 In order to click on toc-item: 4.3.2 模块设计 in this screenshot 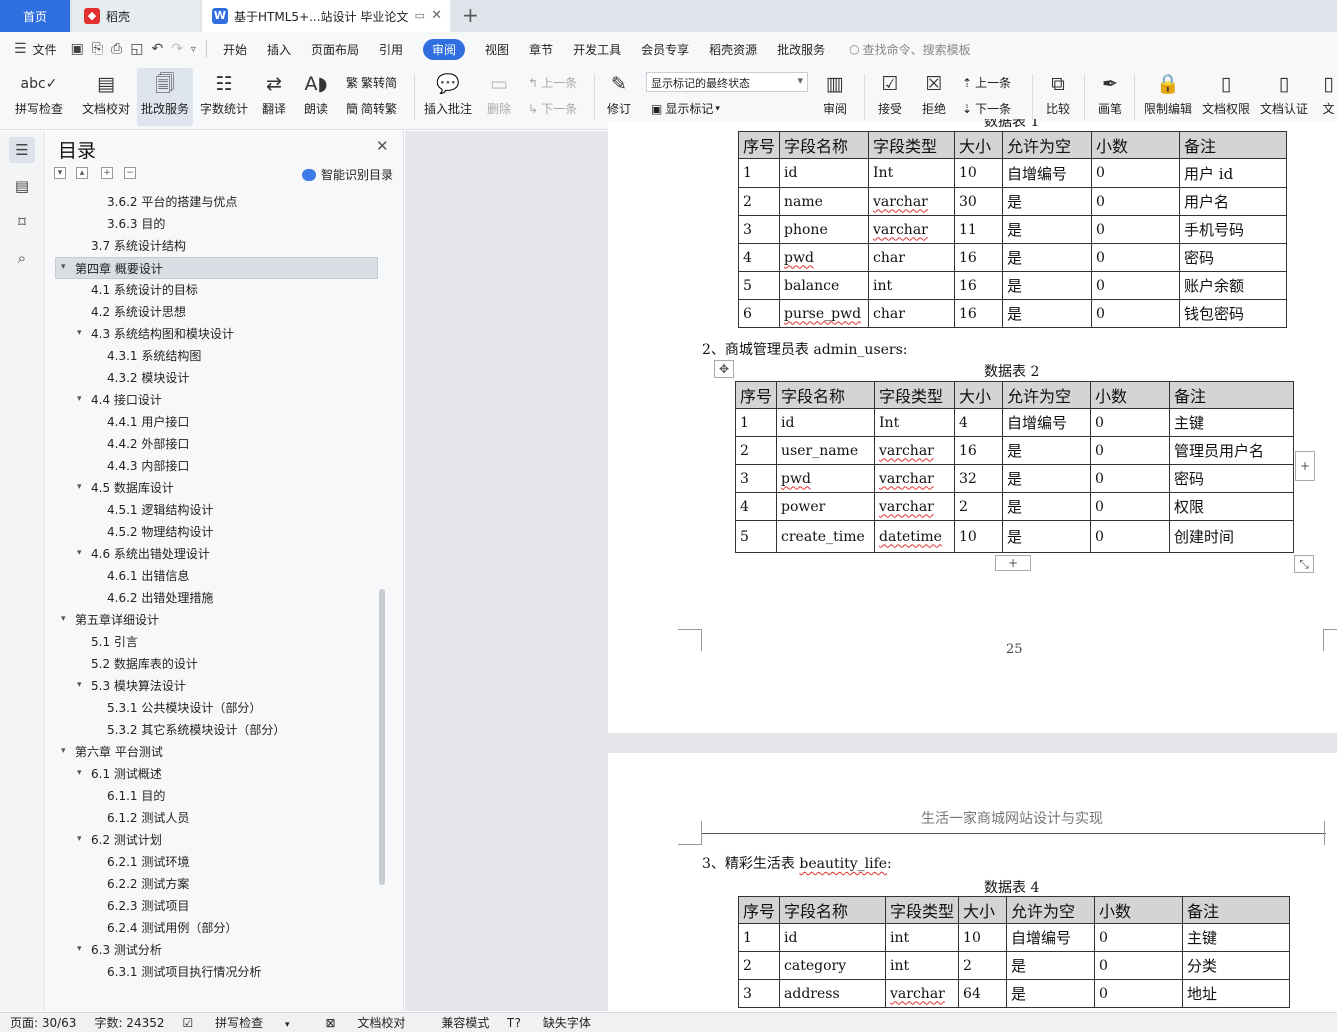, I will do `click(148, 378)`.